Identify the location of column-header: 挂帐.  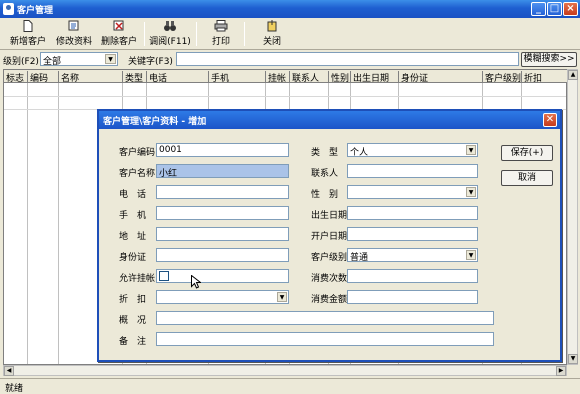
(278, 77).